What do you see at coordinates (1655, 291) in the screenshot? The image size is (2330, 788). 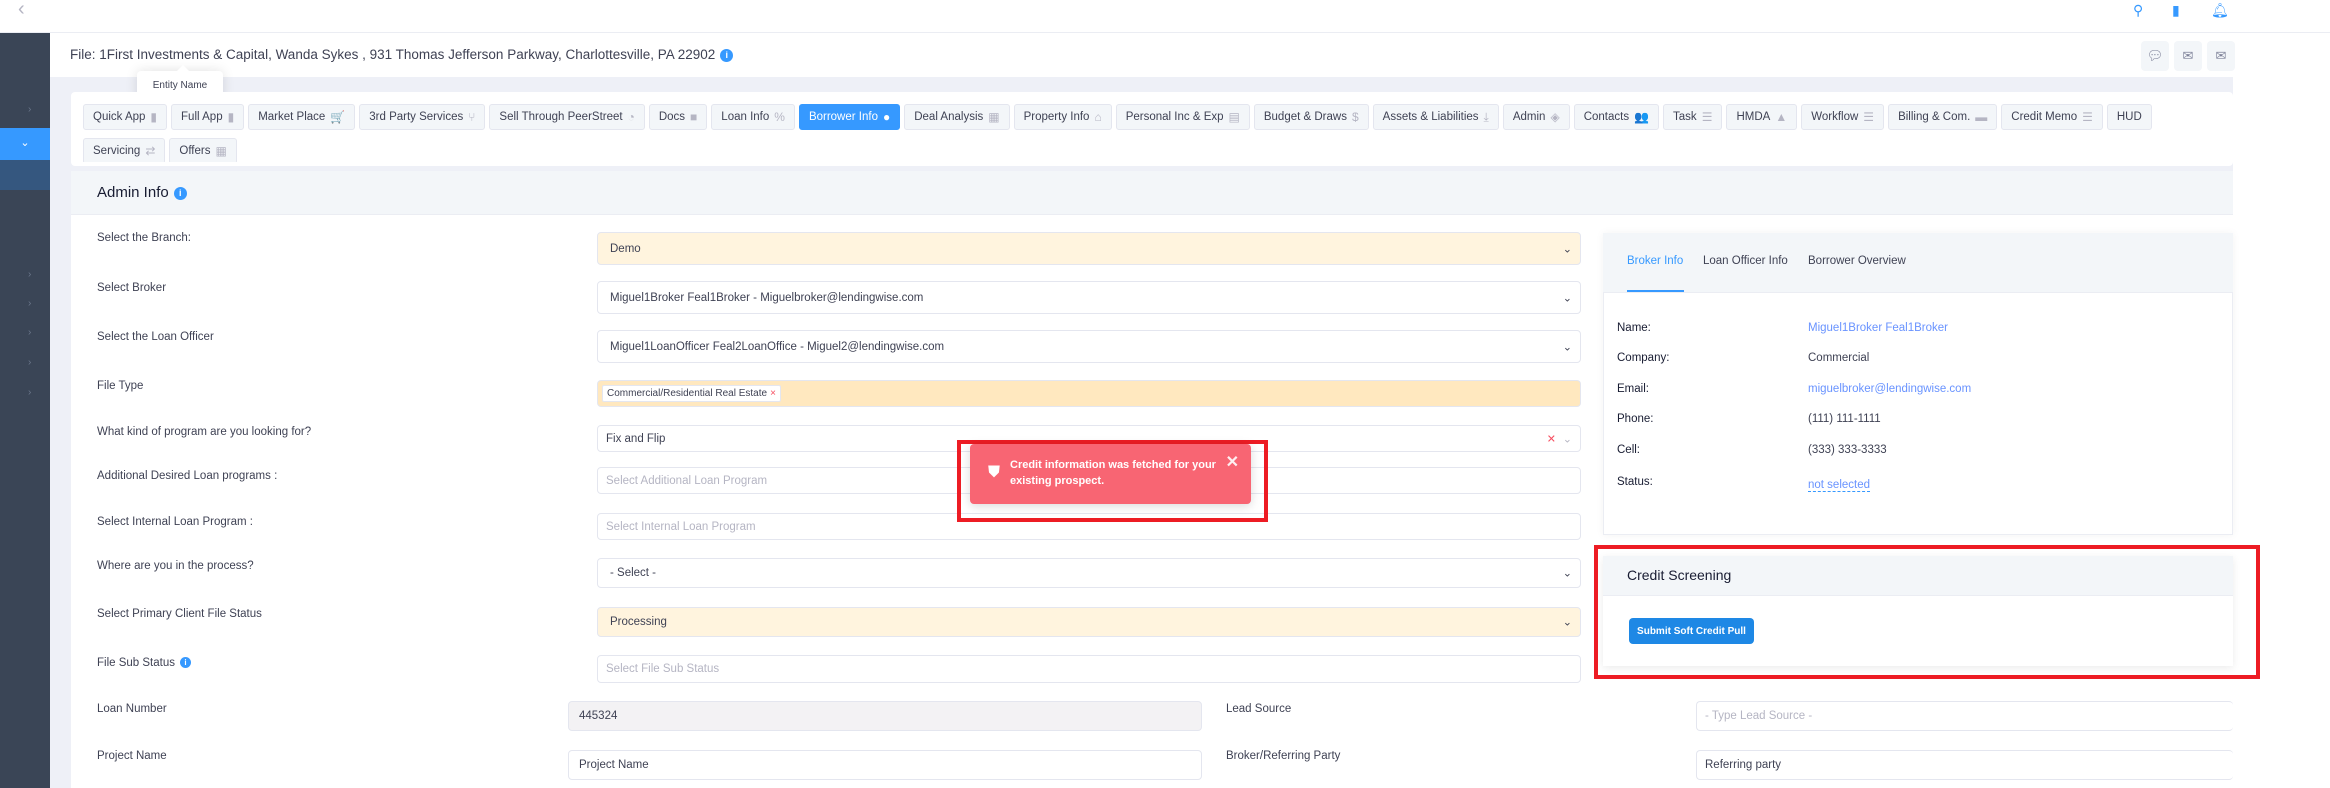 I see `active-tab-indicator` at bounding box center [1655, 291].